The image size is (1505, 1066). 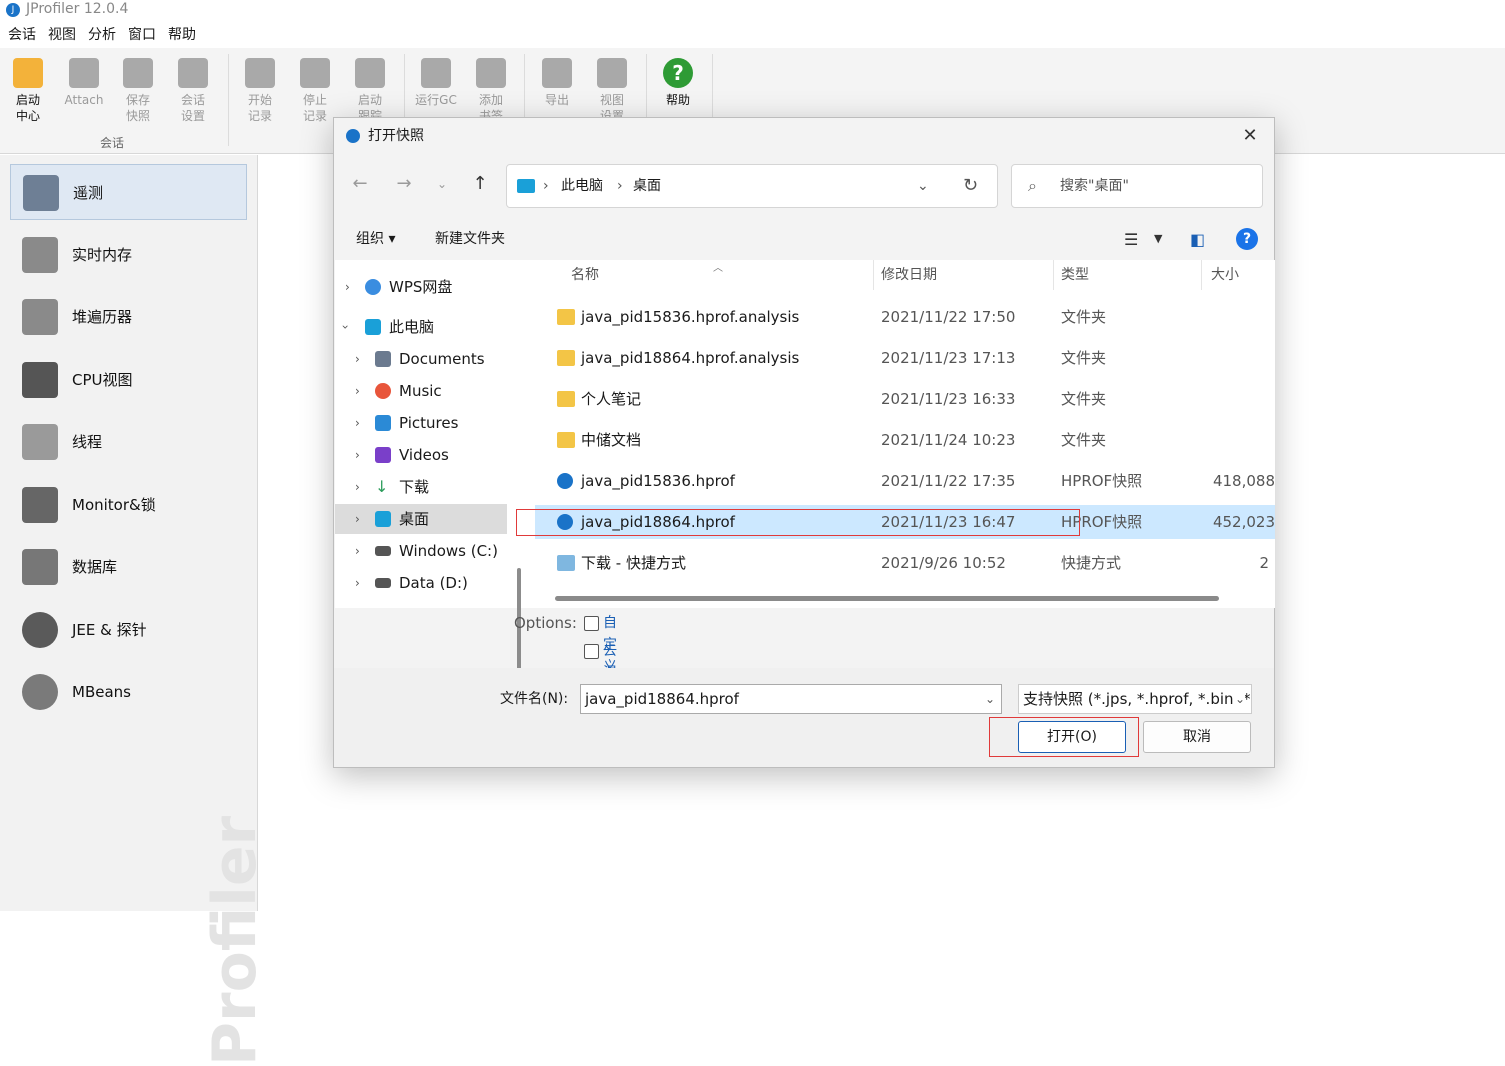 I want to click on column-header-date: 修改日期, so click(x=909, y=275).